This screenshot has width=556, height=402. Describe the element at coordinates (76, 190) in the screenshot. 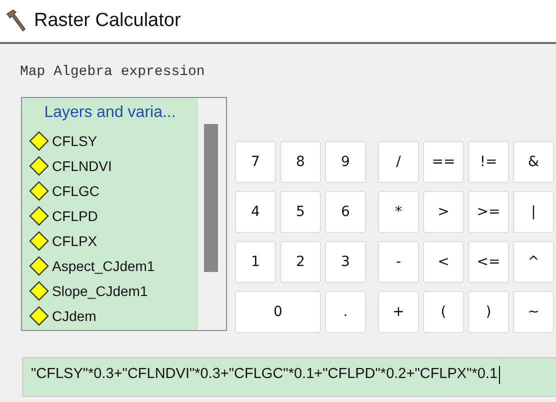

I see `layer-item: CFLGC` at that location.